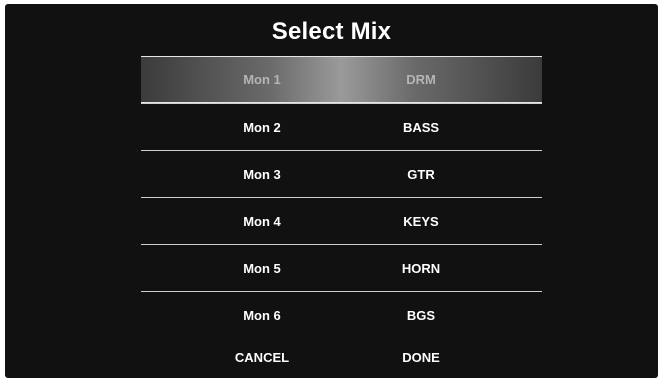 The image size is (667, 382). What do you see at coordinates (341, 126) in the screenshot?
I see `mix-row-2: Mon 2 BASS` at bounding box center [341, 126].